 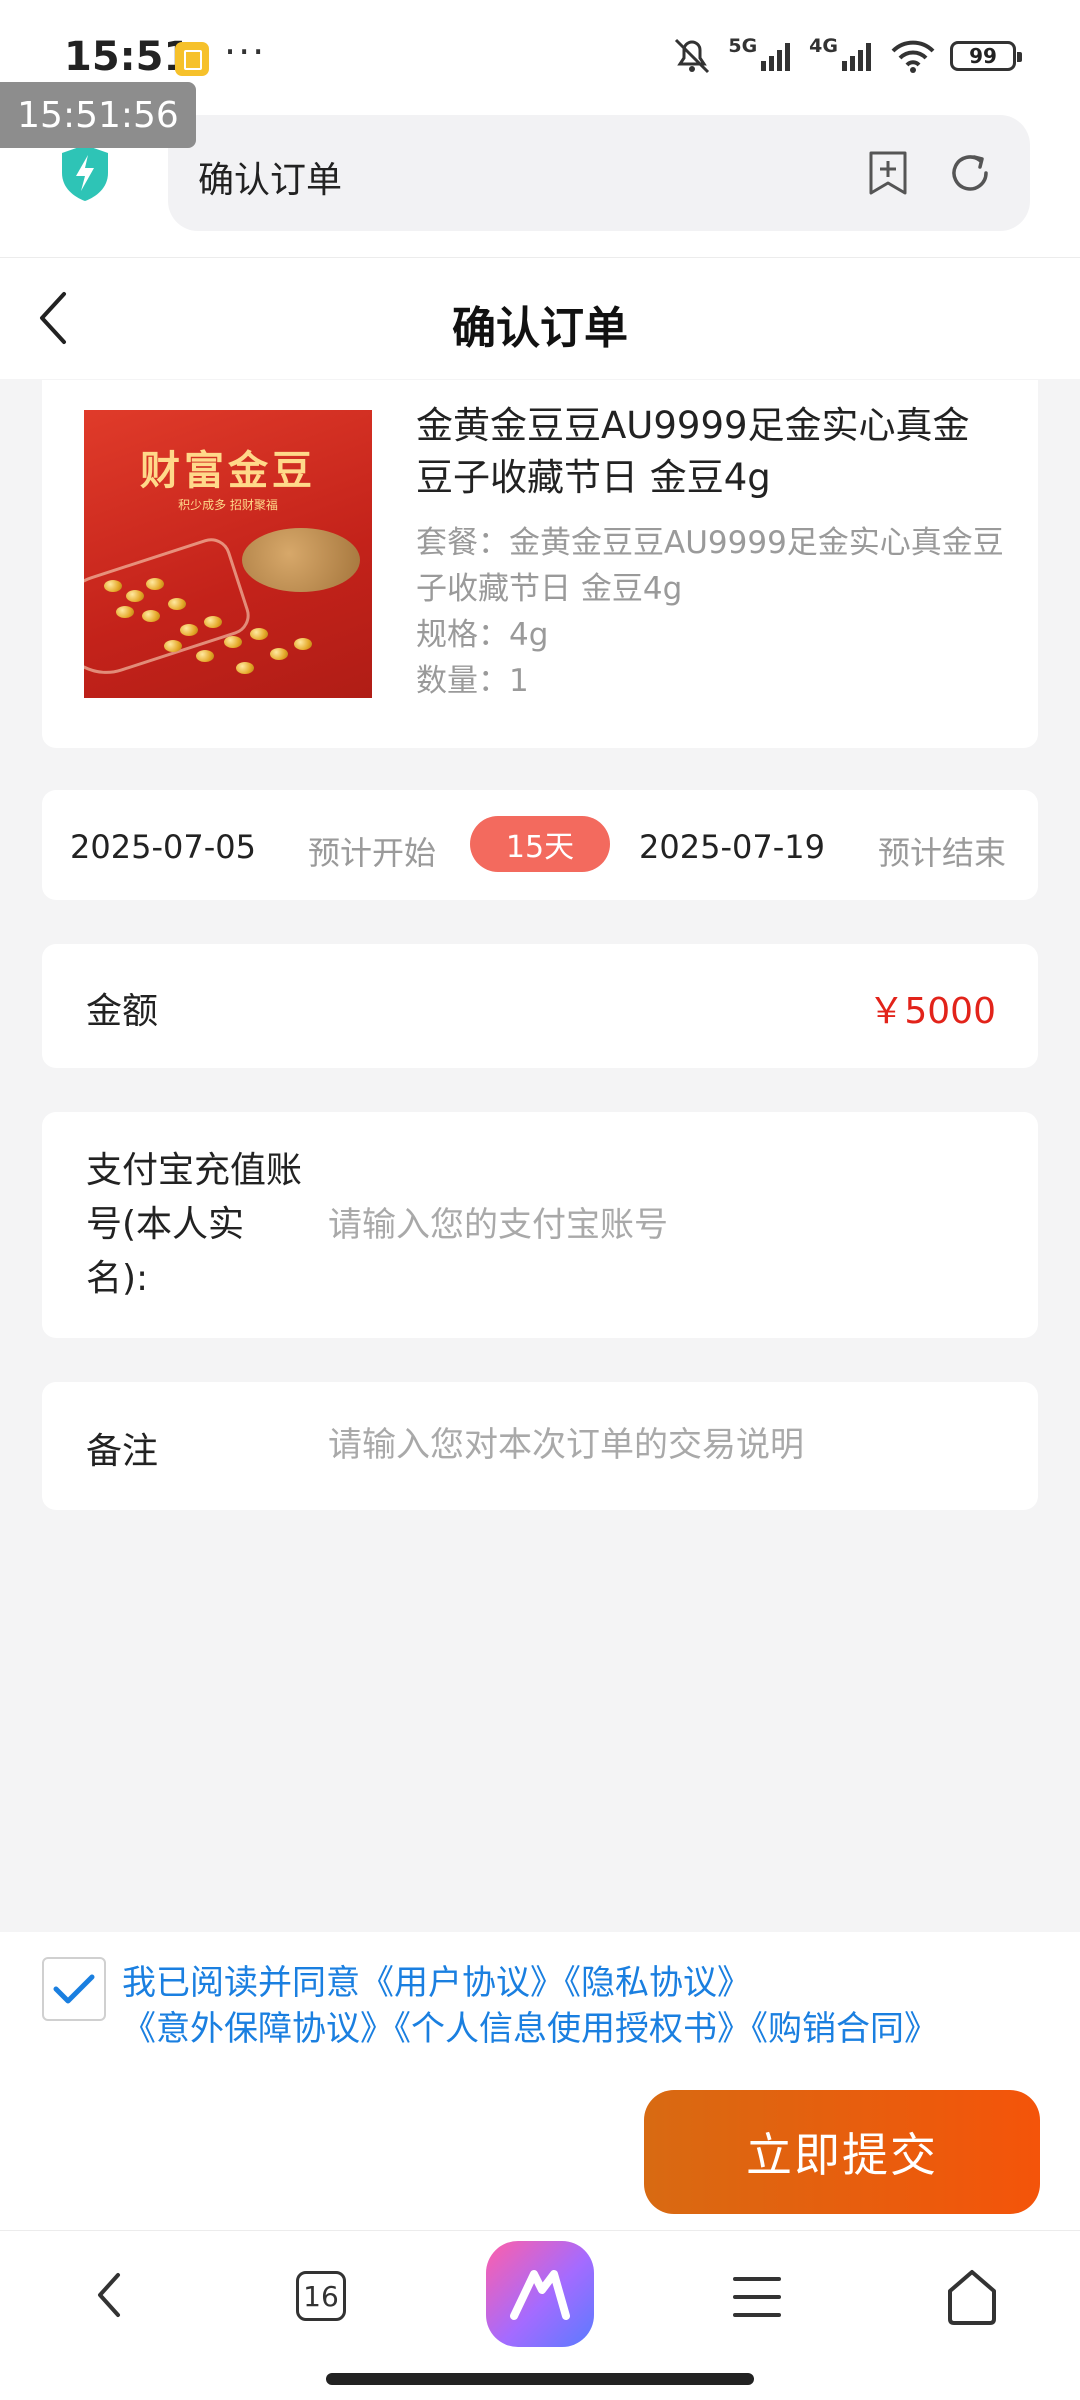 What do you see at coordinates (122, 1011) in the screenshot?
I see `amount-label: 金额` at bounding box center [122, 1011].